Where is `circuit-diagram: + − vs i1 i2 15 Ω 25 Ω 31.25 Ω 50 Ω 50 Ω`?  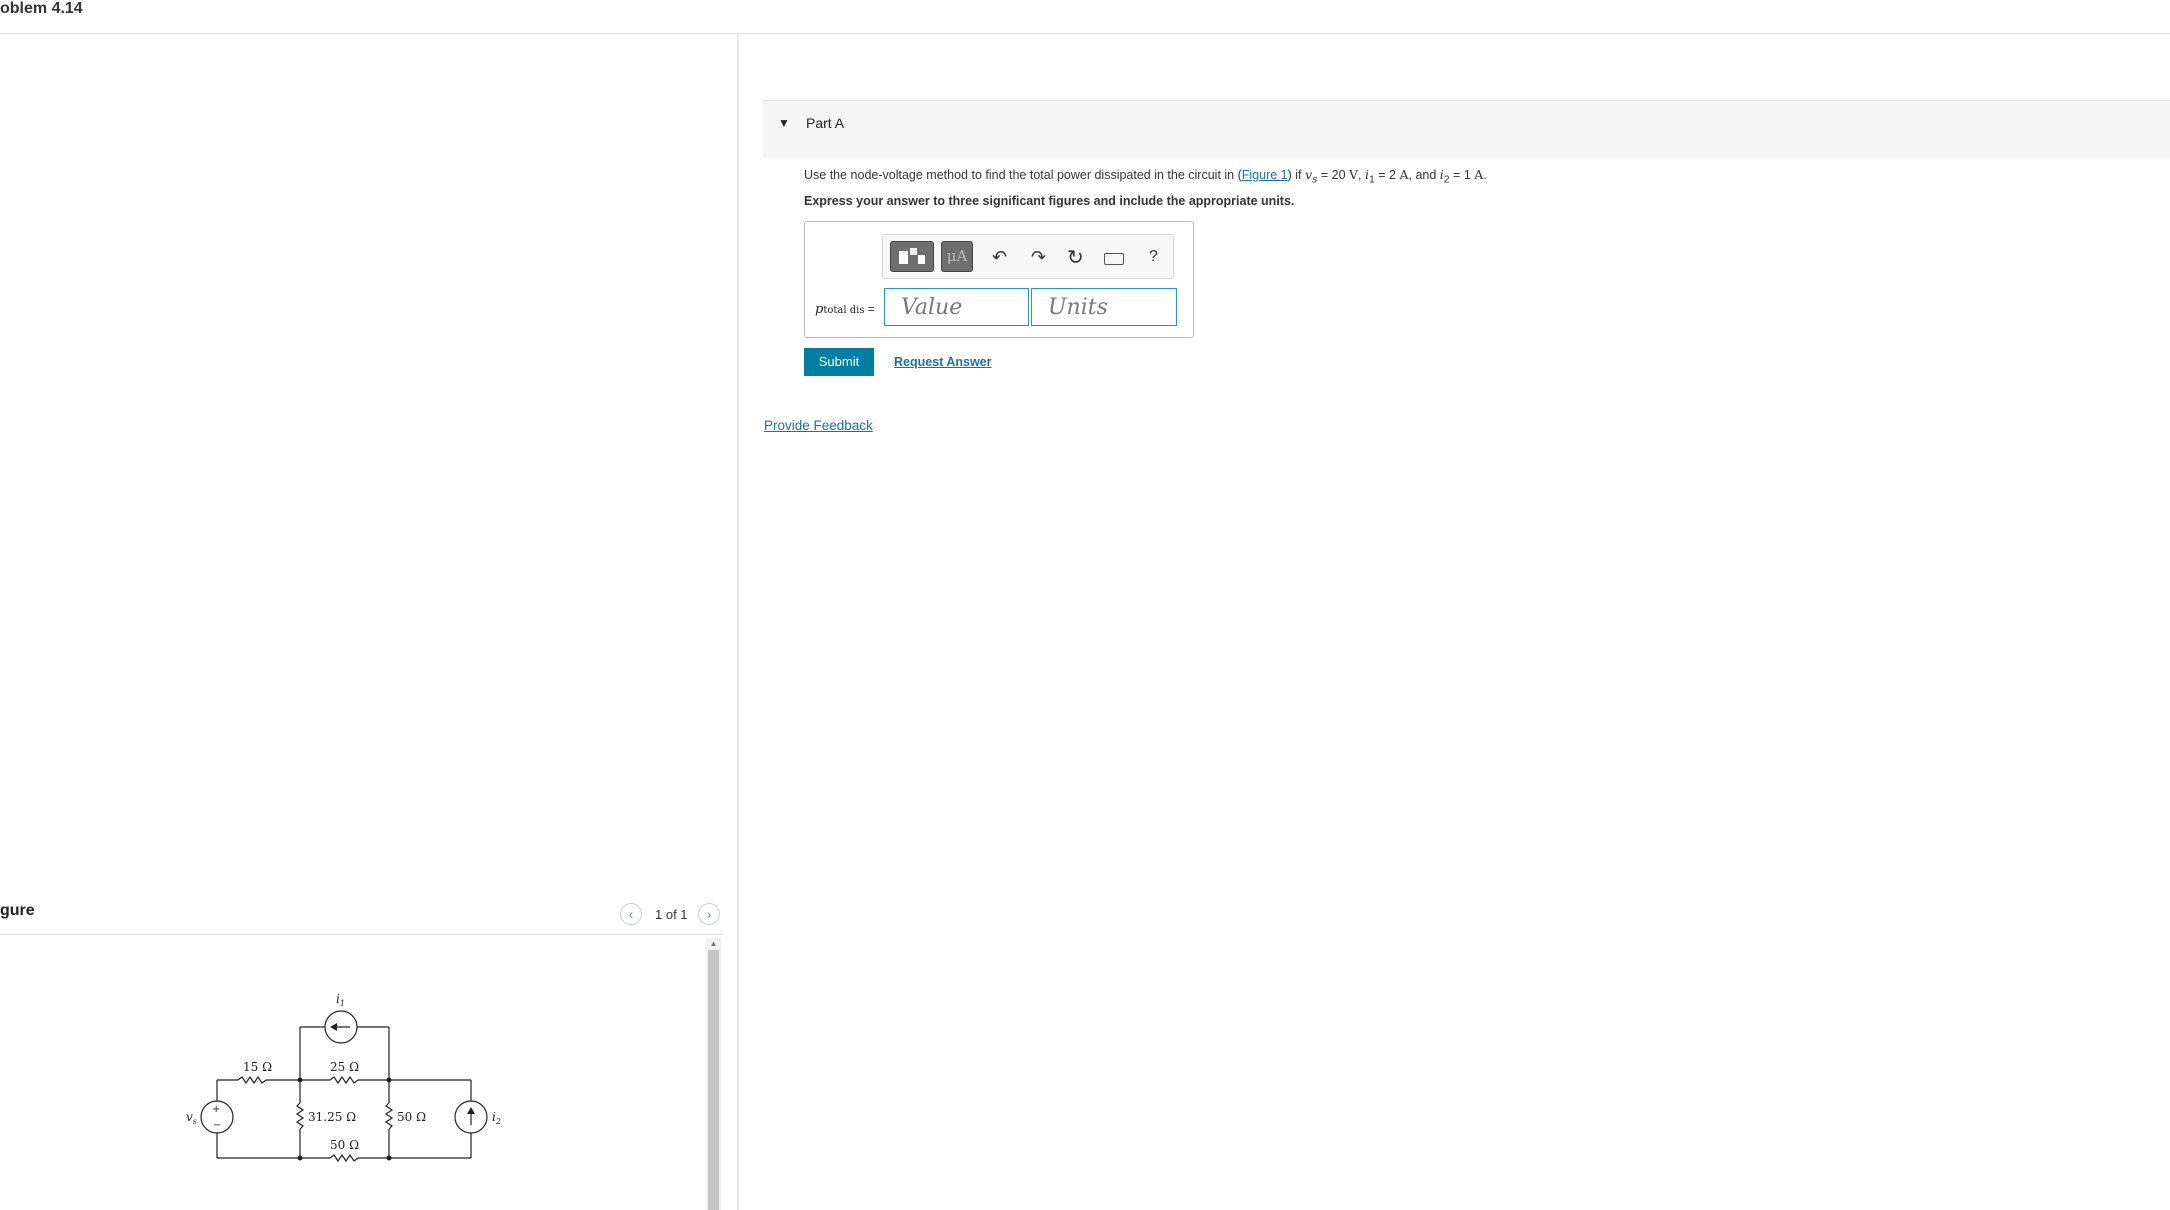
circuit-diagram: + − vs i1 i2 15 Ω 25 Ω 31.25 Ω 50 Ω 50 Ω is located at coordinates (343, 1077).